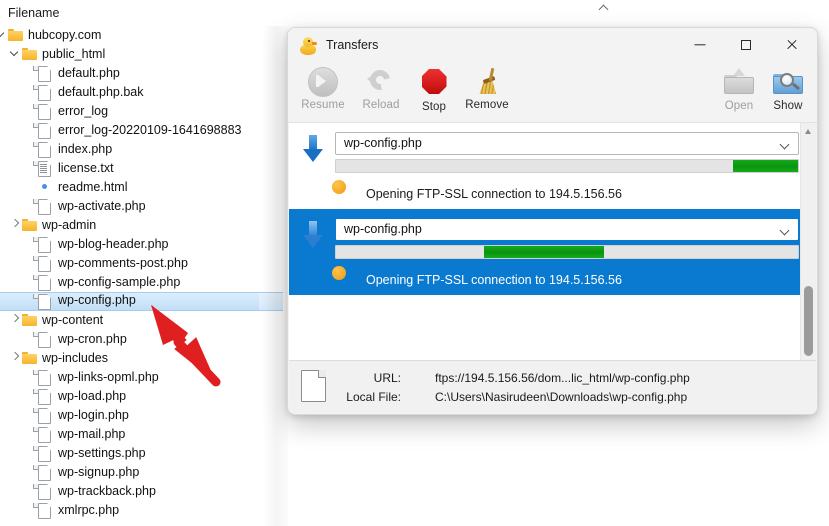  What do you see at coordinates (99, 472) in the screenshot?
I see `tree-item-label: wp-signup.php` at bounding box center [99, 472].